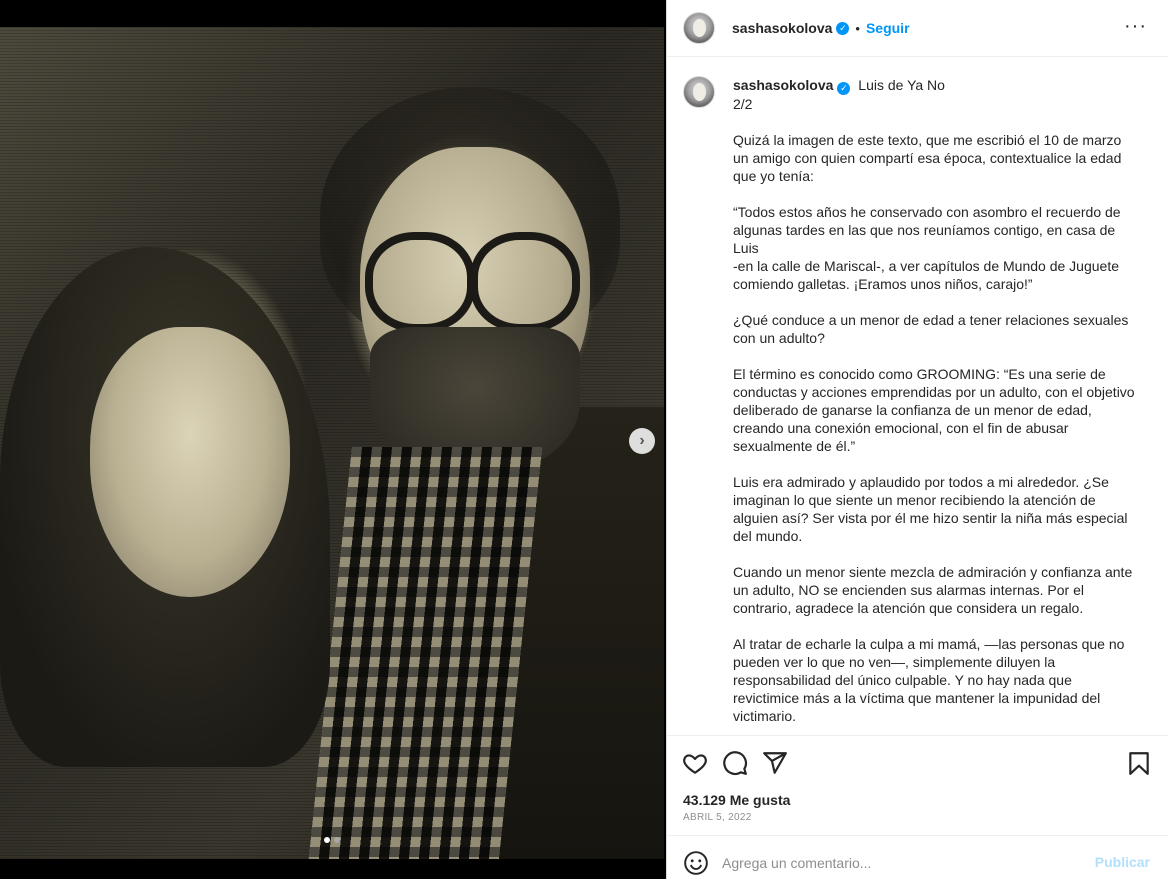 This screenshot has height=879, width=1168. I want to click on likes-count: 43.129 Me gusta, so click(736, 800).